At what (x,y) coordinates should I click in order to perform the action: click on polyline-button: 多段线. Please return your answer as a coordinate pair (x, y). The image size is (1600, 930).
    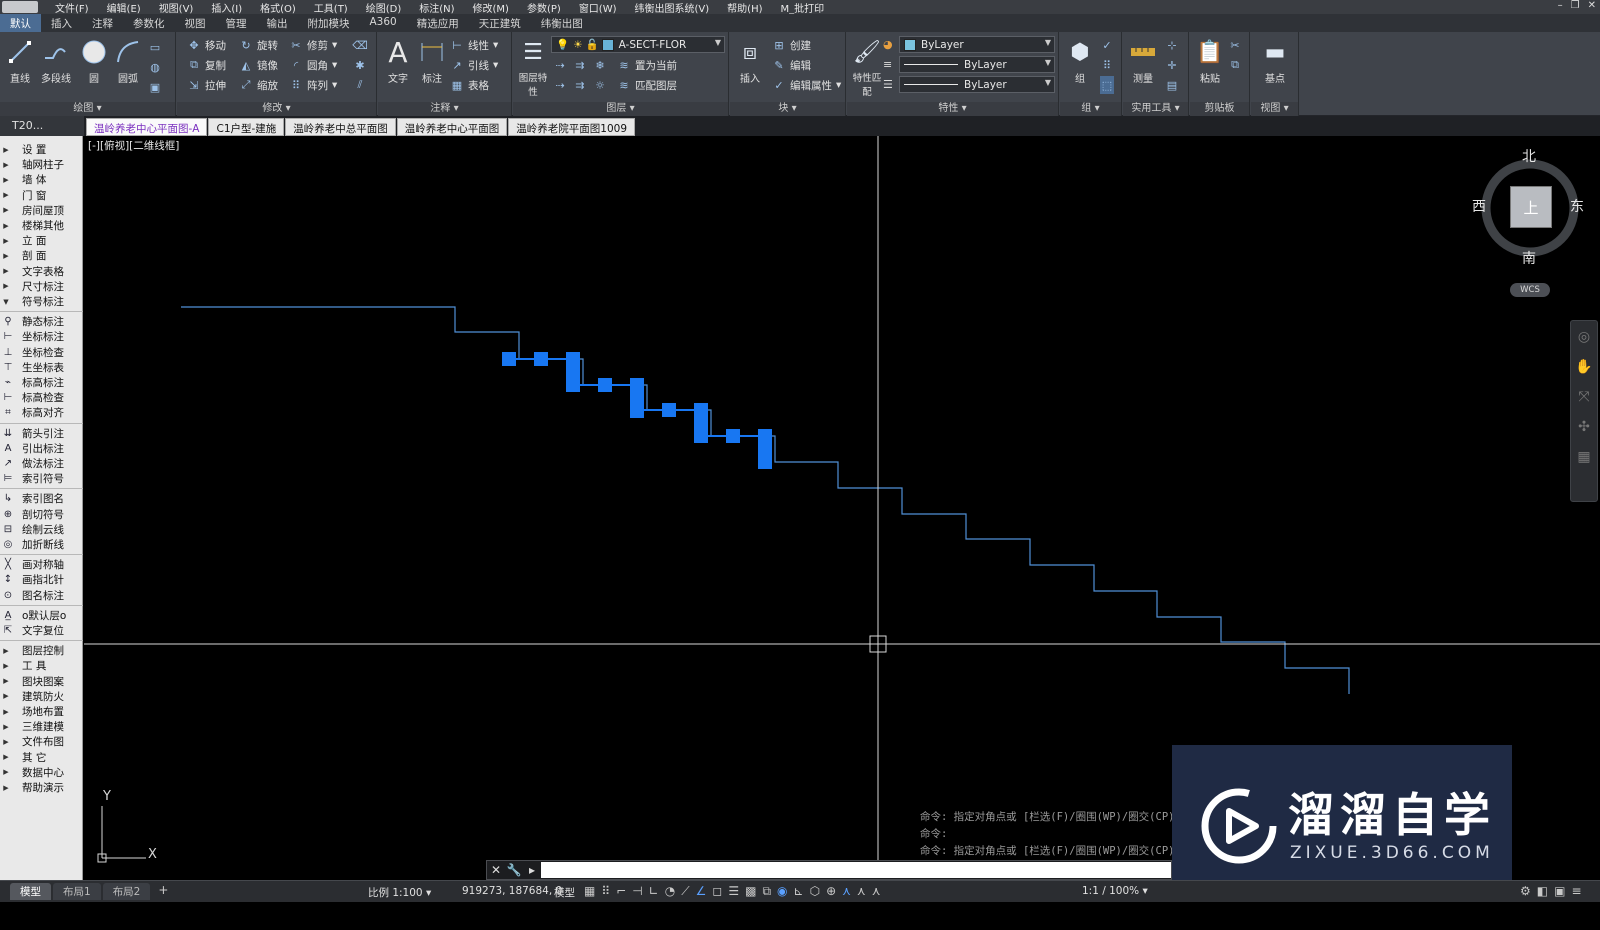
    Looking at the image, I should click on (56, 66).